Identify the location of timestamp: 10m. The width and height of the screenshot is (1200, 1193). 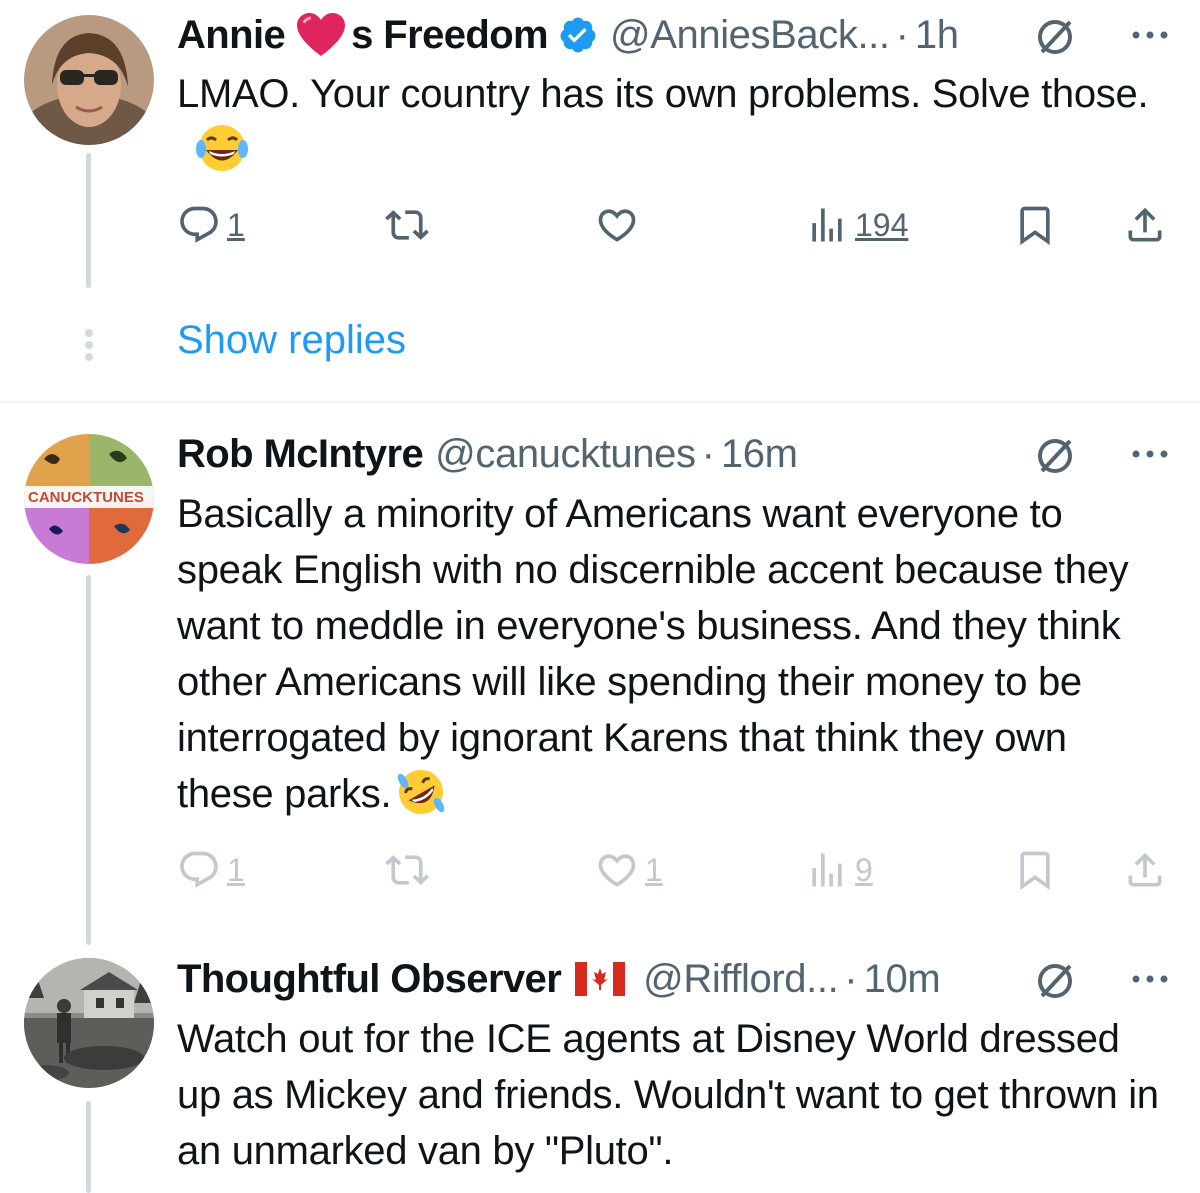
(902, 979).